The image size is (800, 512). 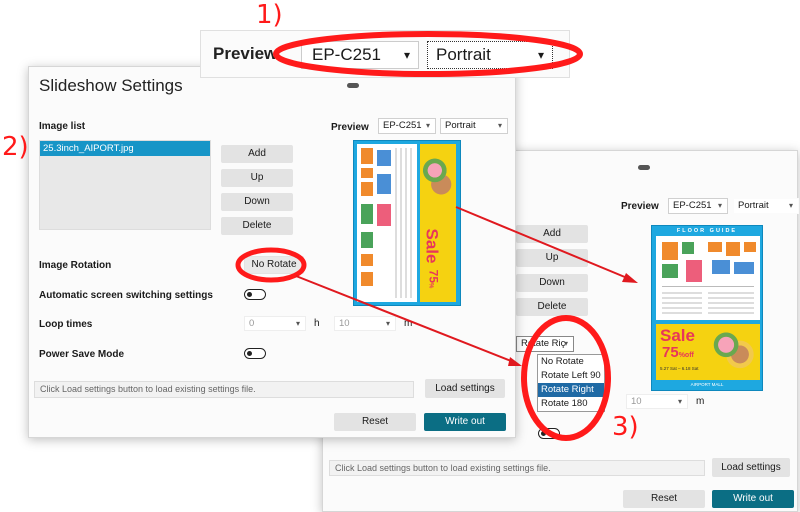 I want to click on rotation-option: No Rotate, so click(x=571, y=362).